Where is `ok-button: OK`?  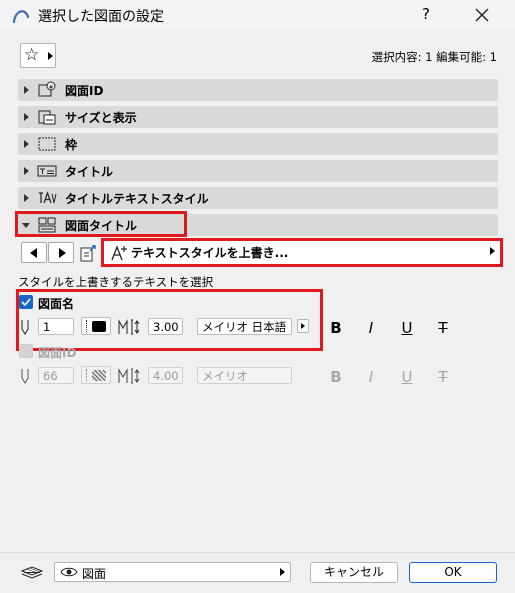 ok-button: OK is located at coordinates (453, 572).